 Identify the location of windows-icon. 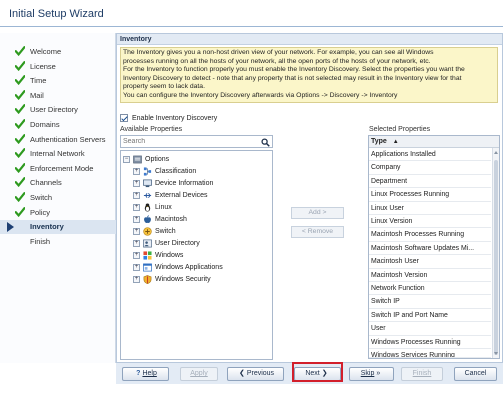
(147, 255).